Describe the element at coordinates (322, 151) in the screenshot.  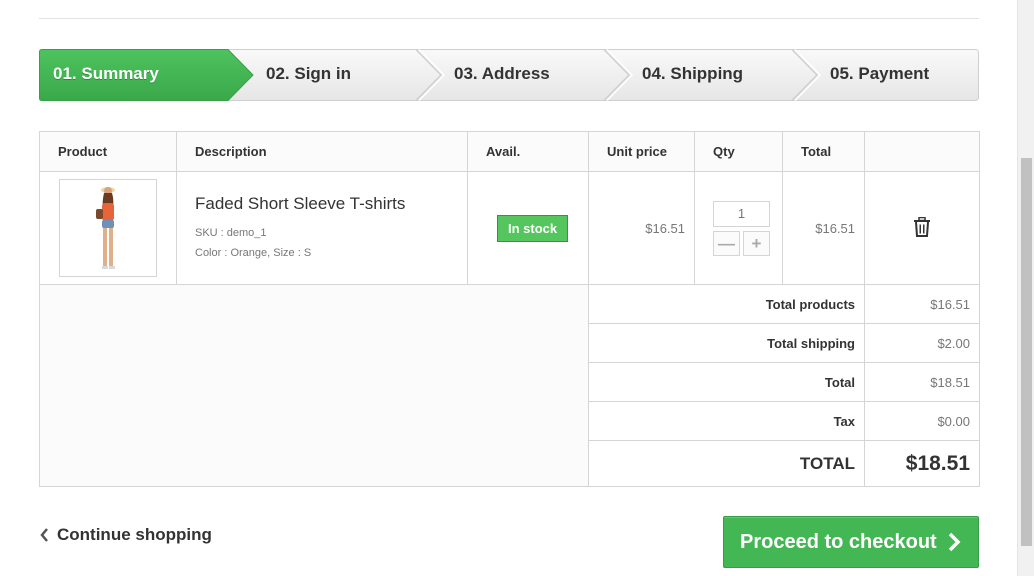
I see `header-description: Description` at that location.